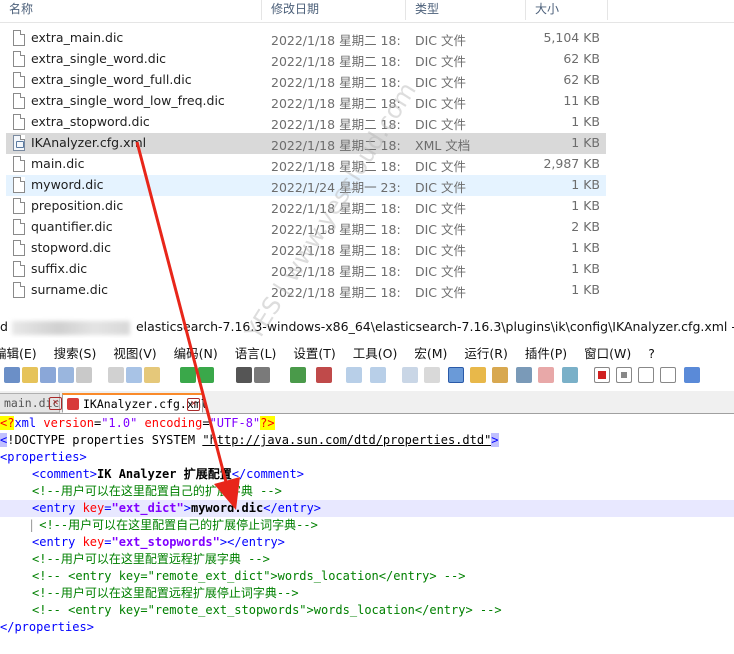 The width and height of the screenshot is (734, 654). What do you see at coordinates (66, 375) in the screenshot?
I see `save-all-icon` at bounding box center [66, 375].